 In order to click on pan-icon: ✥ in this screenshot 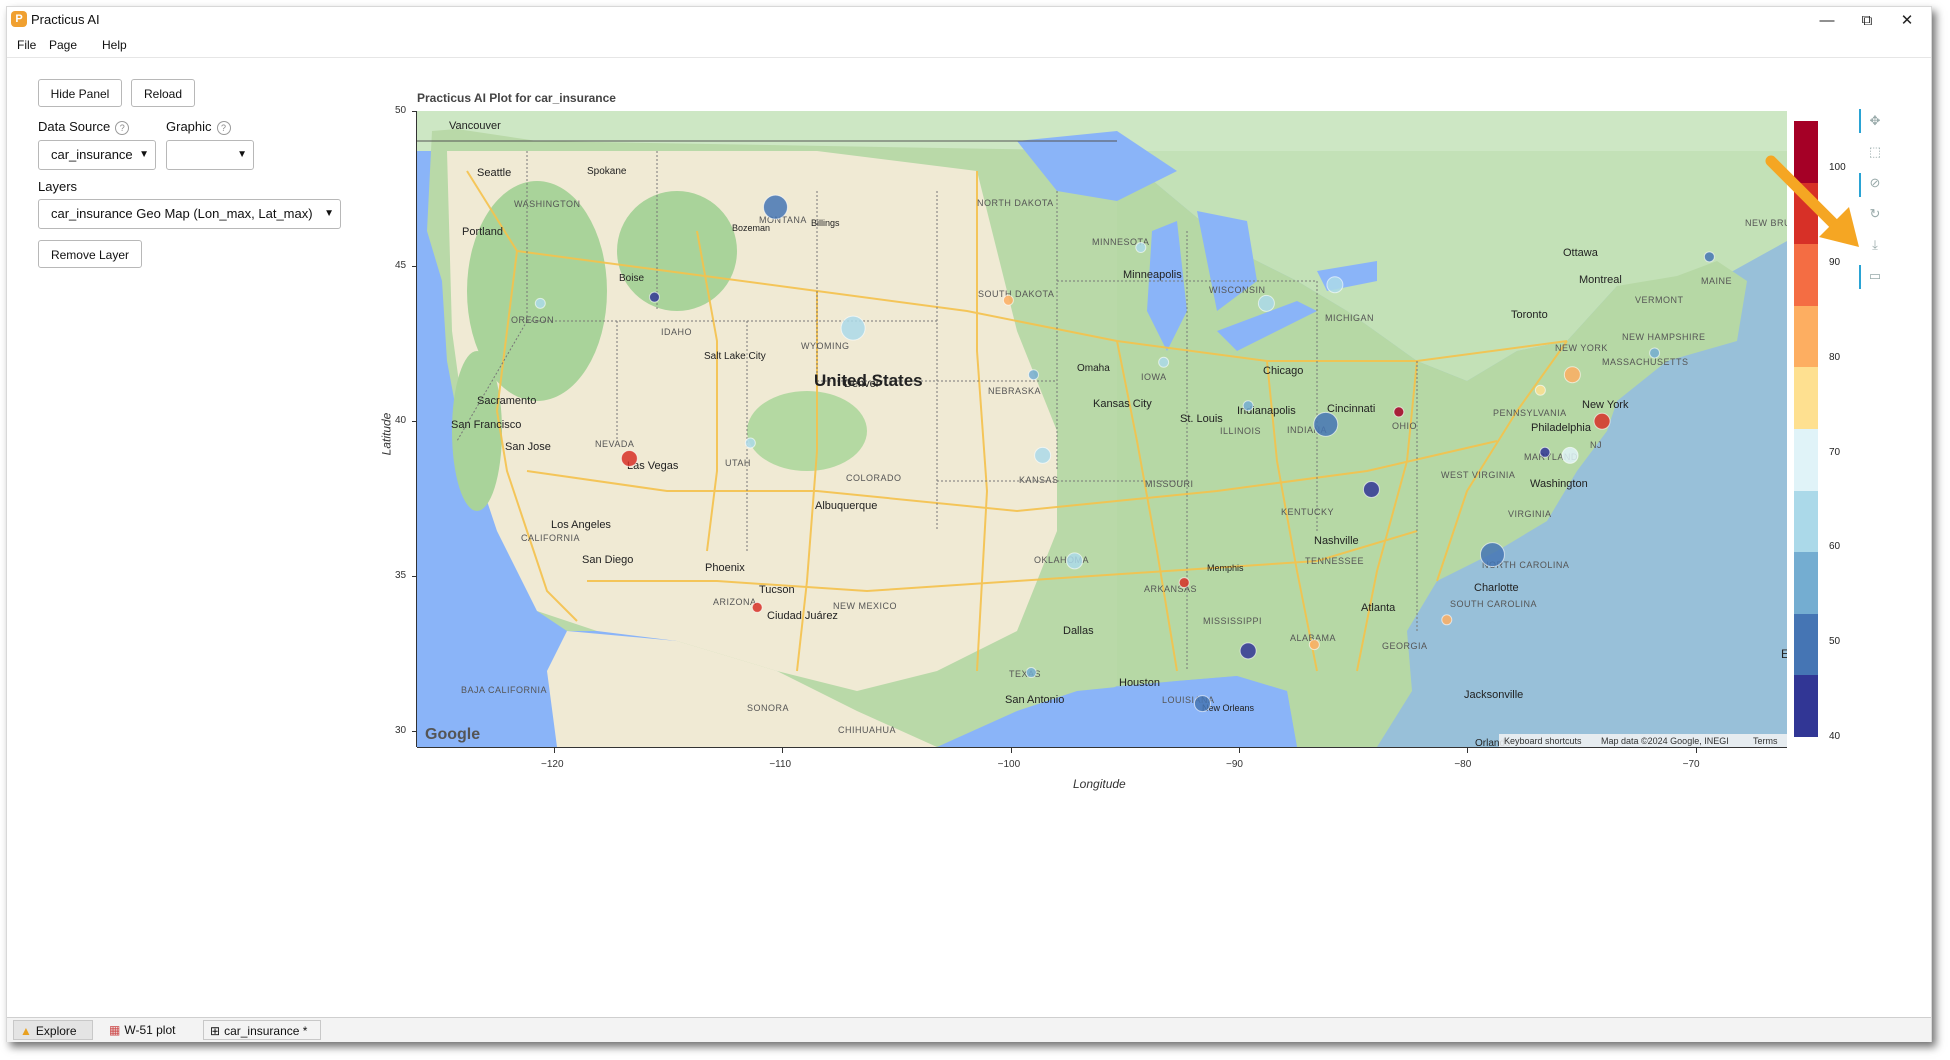, I will do `click(1875, 121)`.